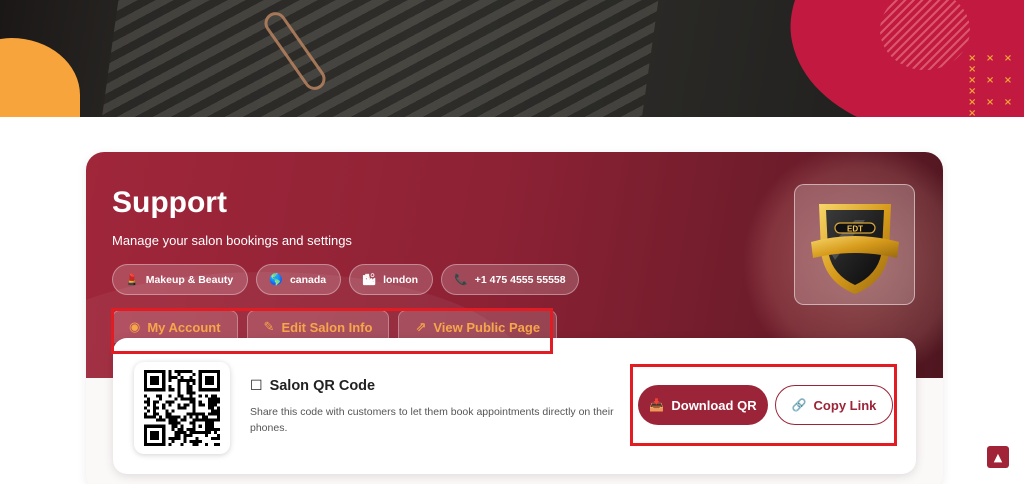  What do you see at coordinates (256, 386) in the screenshot?
I see `qr-square-icon: ☐` at bounding box center [256, 386].